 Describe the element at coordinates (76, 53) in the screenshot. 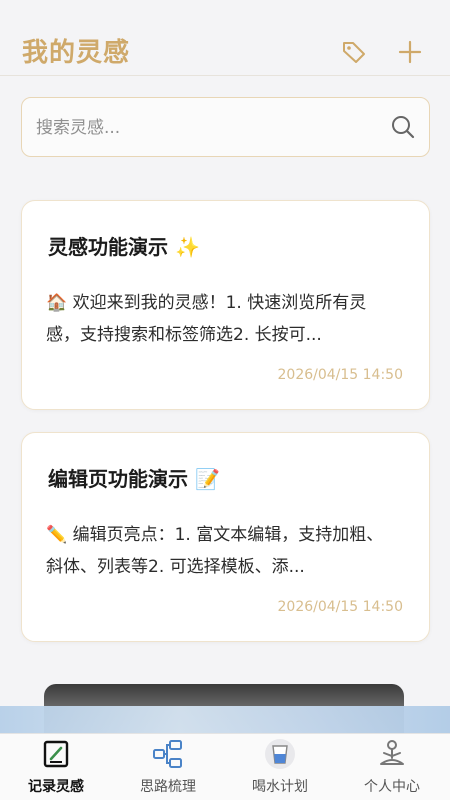

I see `page-title: 我的灵感` at that location.